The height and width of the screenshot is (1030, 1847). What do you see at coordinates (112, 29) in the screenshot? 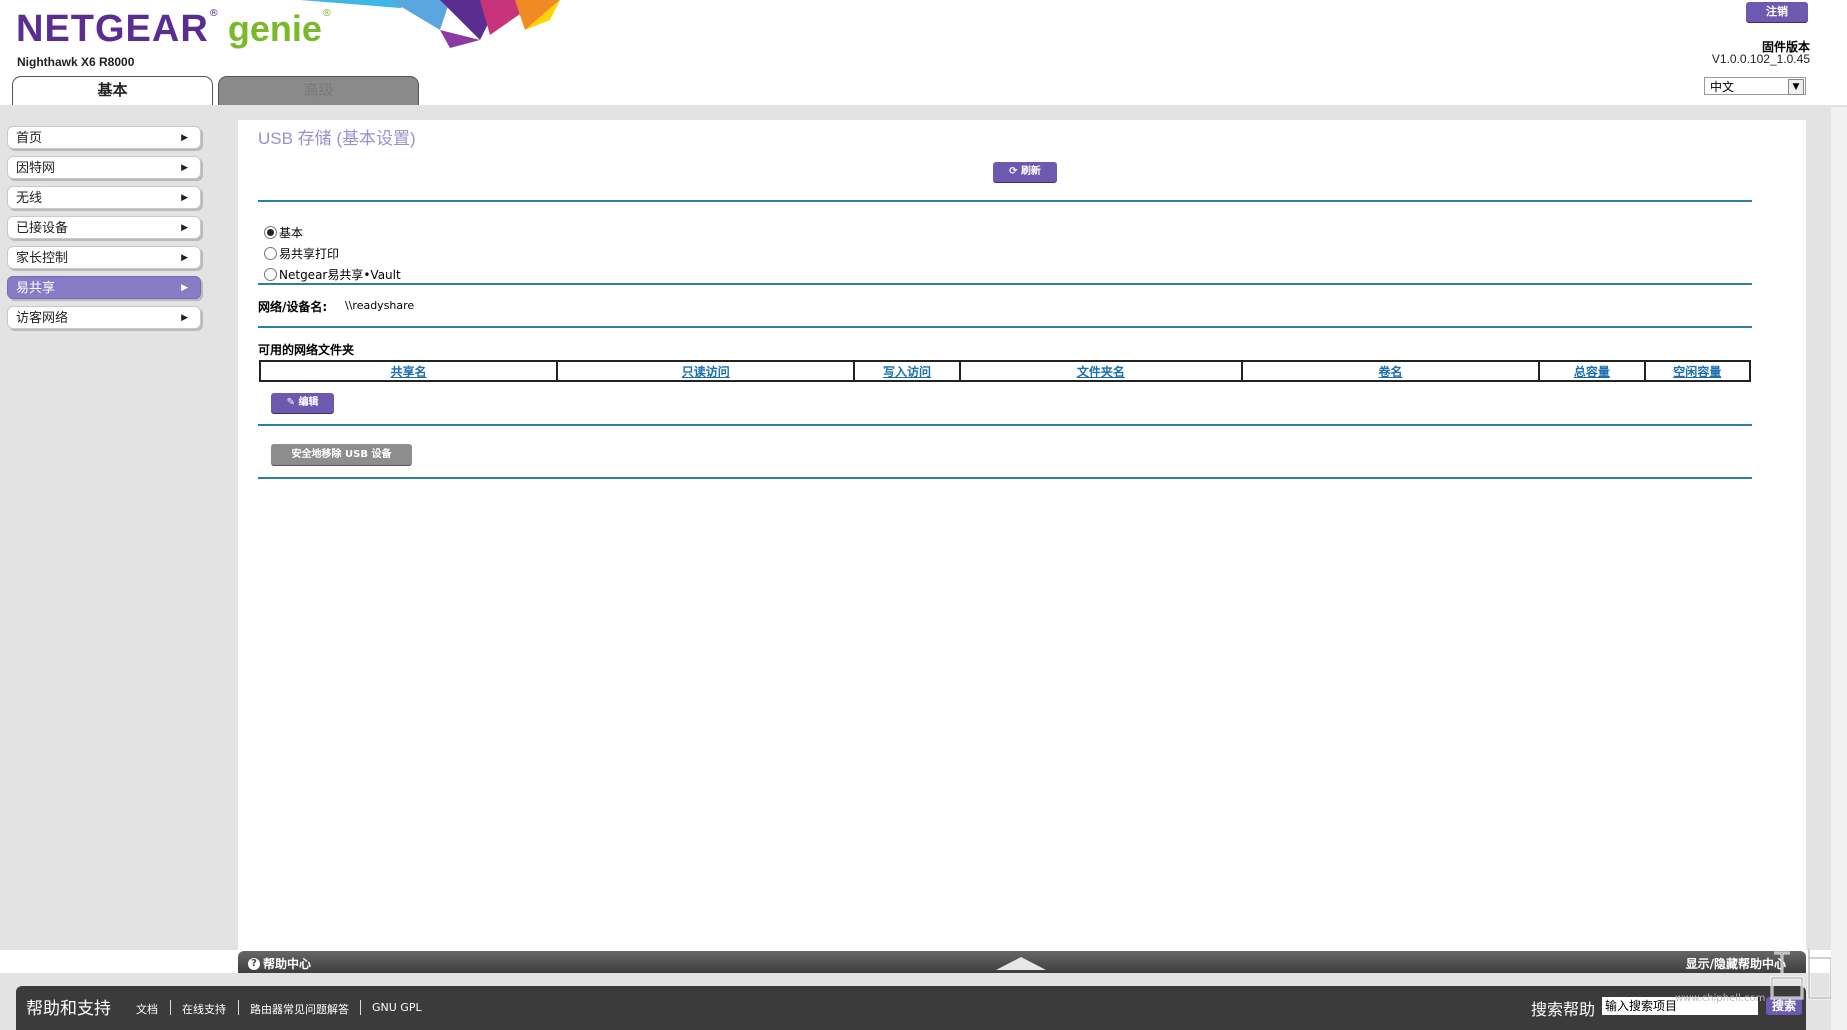
I see `brand-name: NETGEAR` at bounding box center [112, 29].